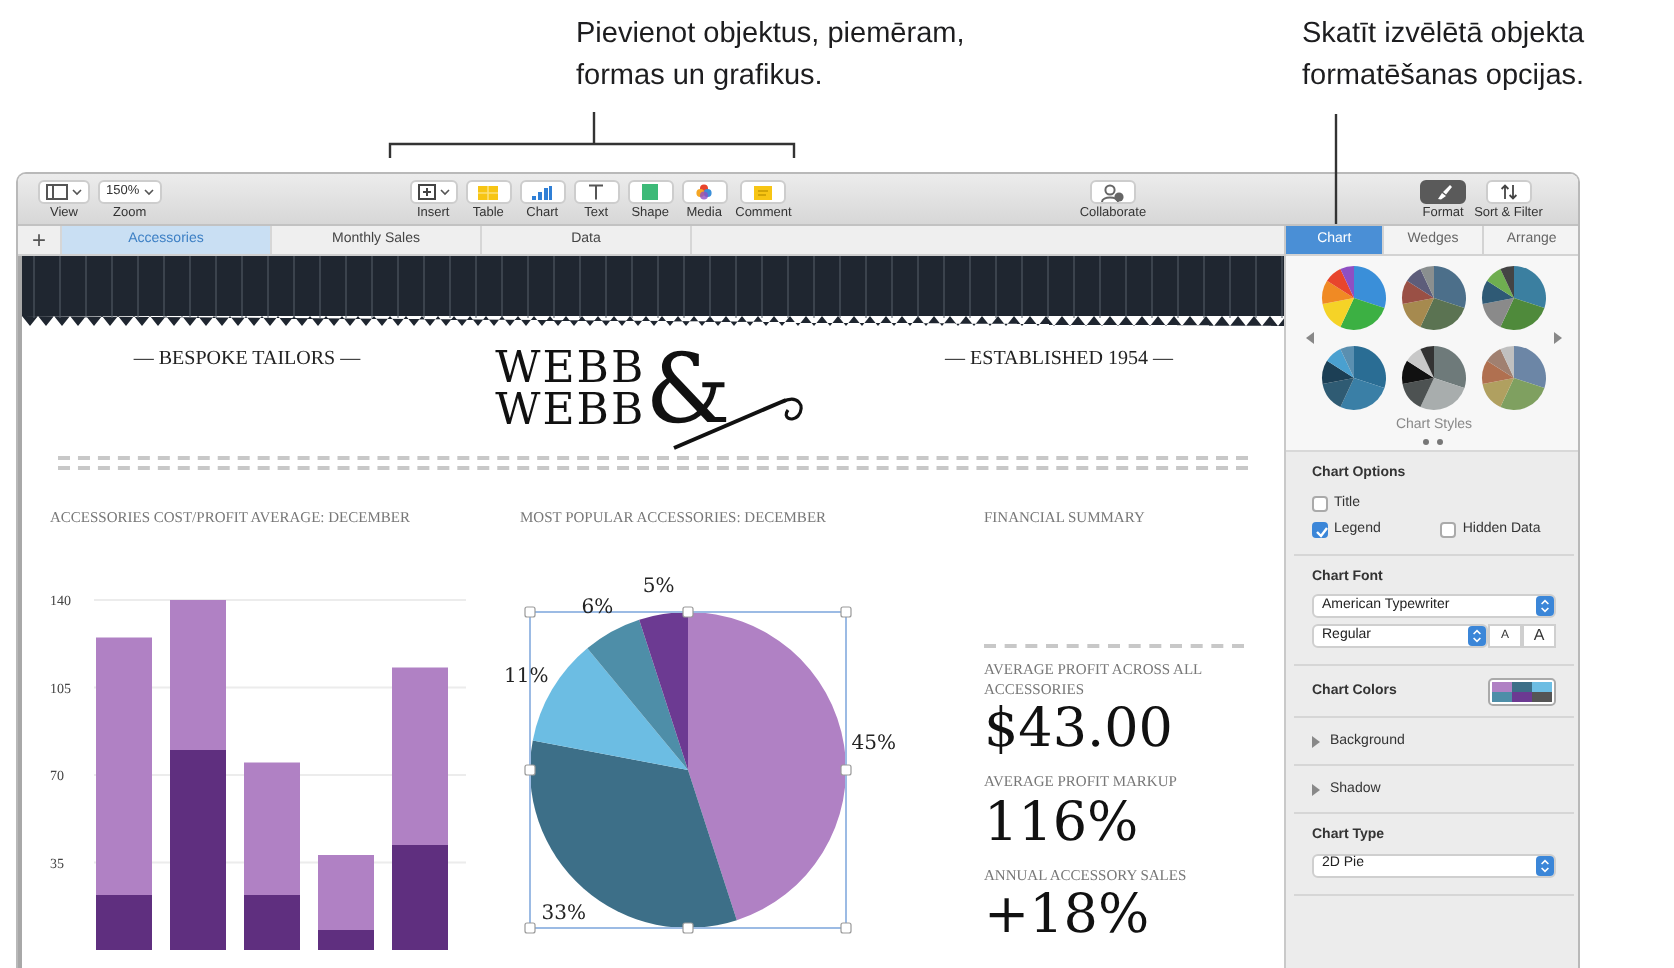 Image resolution: width=1674 pixels, height=968 pixels. I want to click on leader-line, so click(1336, 169).